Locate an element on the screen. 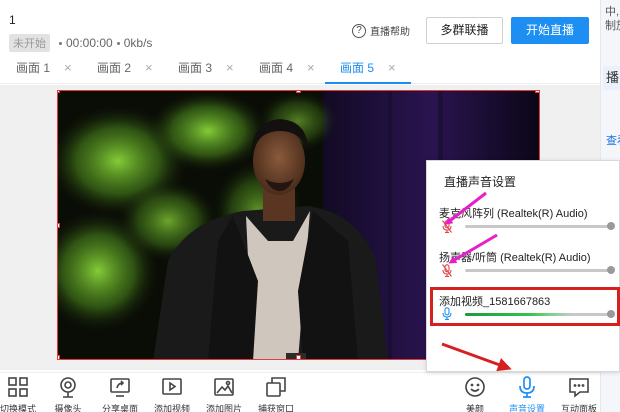 The width and height of the screenshot is (620, 412). tab-scene-5: 画面 5 × is located at coordinates (368, 70).